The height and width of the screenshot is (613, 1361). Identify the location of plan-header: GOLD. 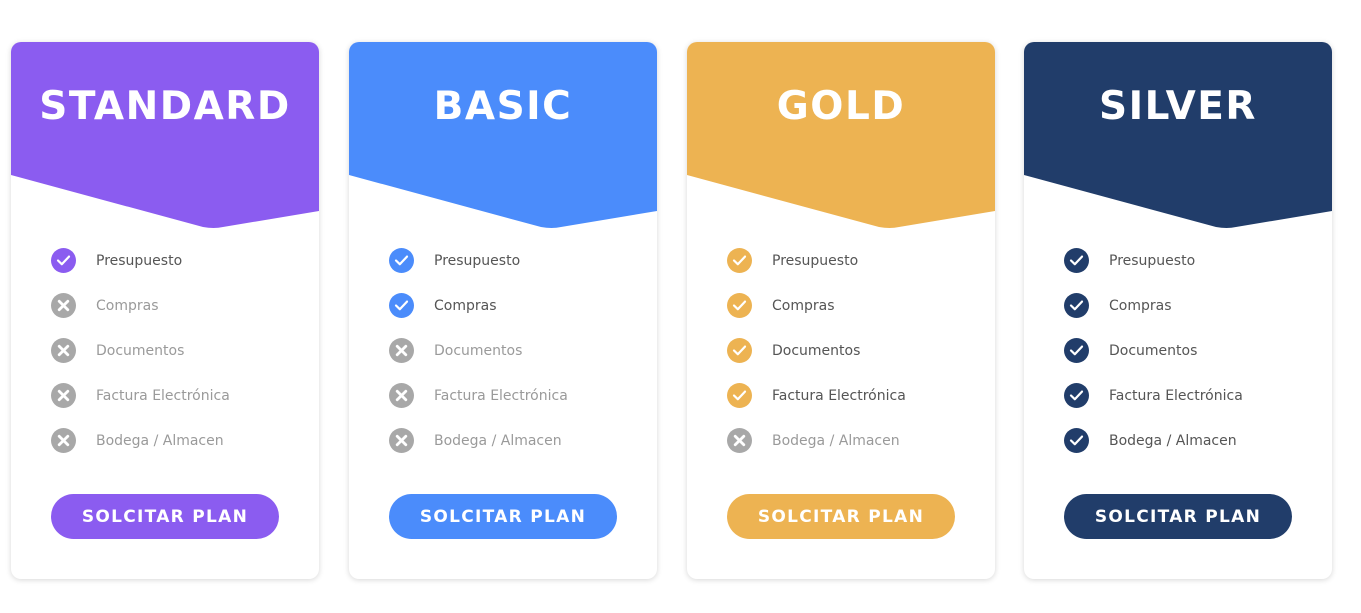
(841, 137).